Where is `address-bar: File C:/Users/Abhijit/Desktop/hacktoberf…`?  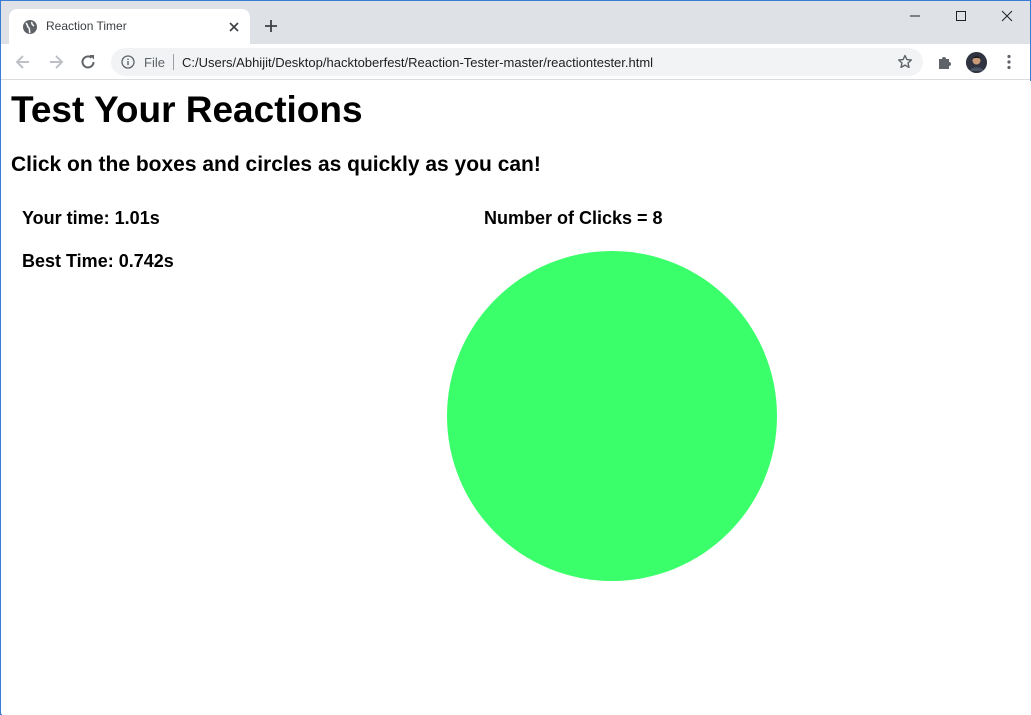
address-bar: File C:/Users/Abhijit/Desktop/hacktoberf… is located at coordinates (517, 62).